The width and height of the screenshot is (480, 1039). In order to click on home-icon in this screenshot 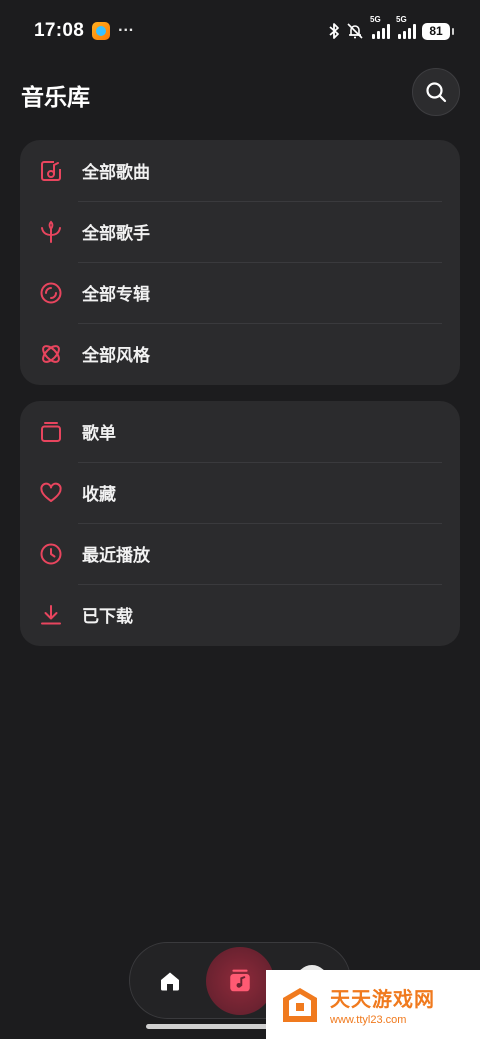, I will do `click(170, 981)`.